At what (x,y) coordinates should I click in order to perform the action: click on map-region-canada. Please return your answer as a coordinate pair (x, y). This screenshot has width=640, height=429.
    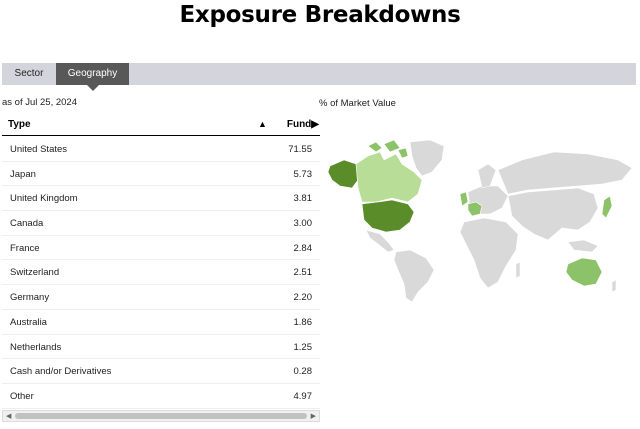
    Looking at the image, I should click on (389, 177).